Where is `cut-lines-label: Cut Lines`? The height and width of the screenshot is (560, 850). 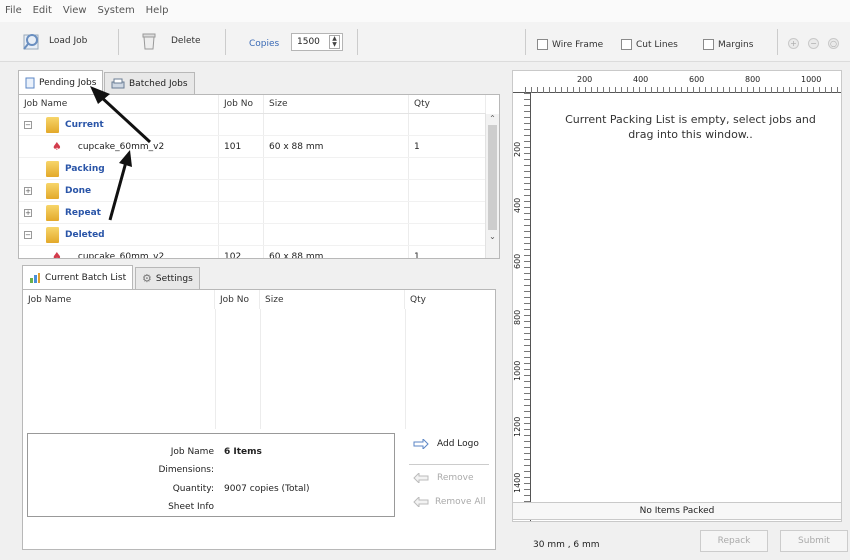
cut-lines-label: Cut Lines is located at coordinates (657, 44).